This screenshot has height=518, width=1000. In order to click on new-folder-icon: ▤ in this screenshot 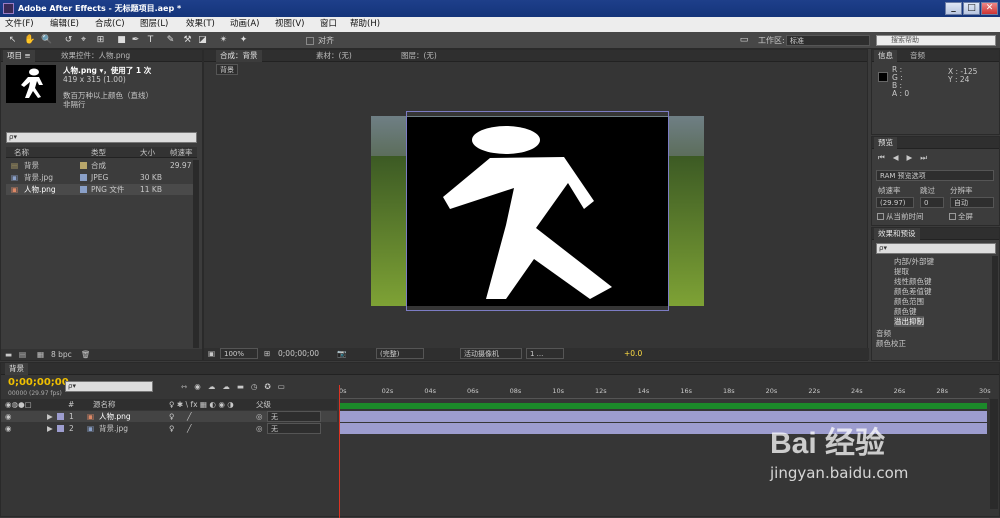, I will do `click(22, 354)`.